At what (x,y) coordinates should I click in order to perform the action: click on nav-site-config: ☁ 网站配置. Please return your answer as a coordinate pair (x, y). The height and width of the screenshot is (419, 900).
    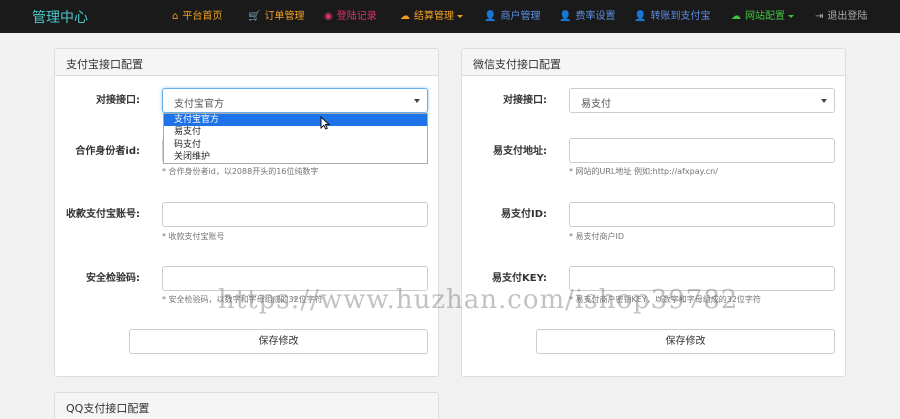
    Looking at the image, I should click on (762, 16).